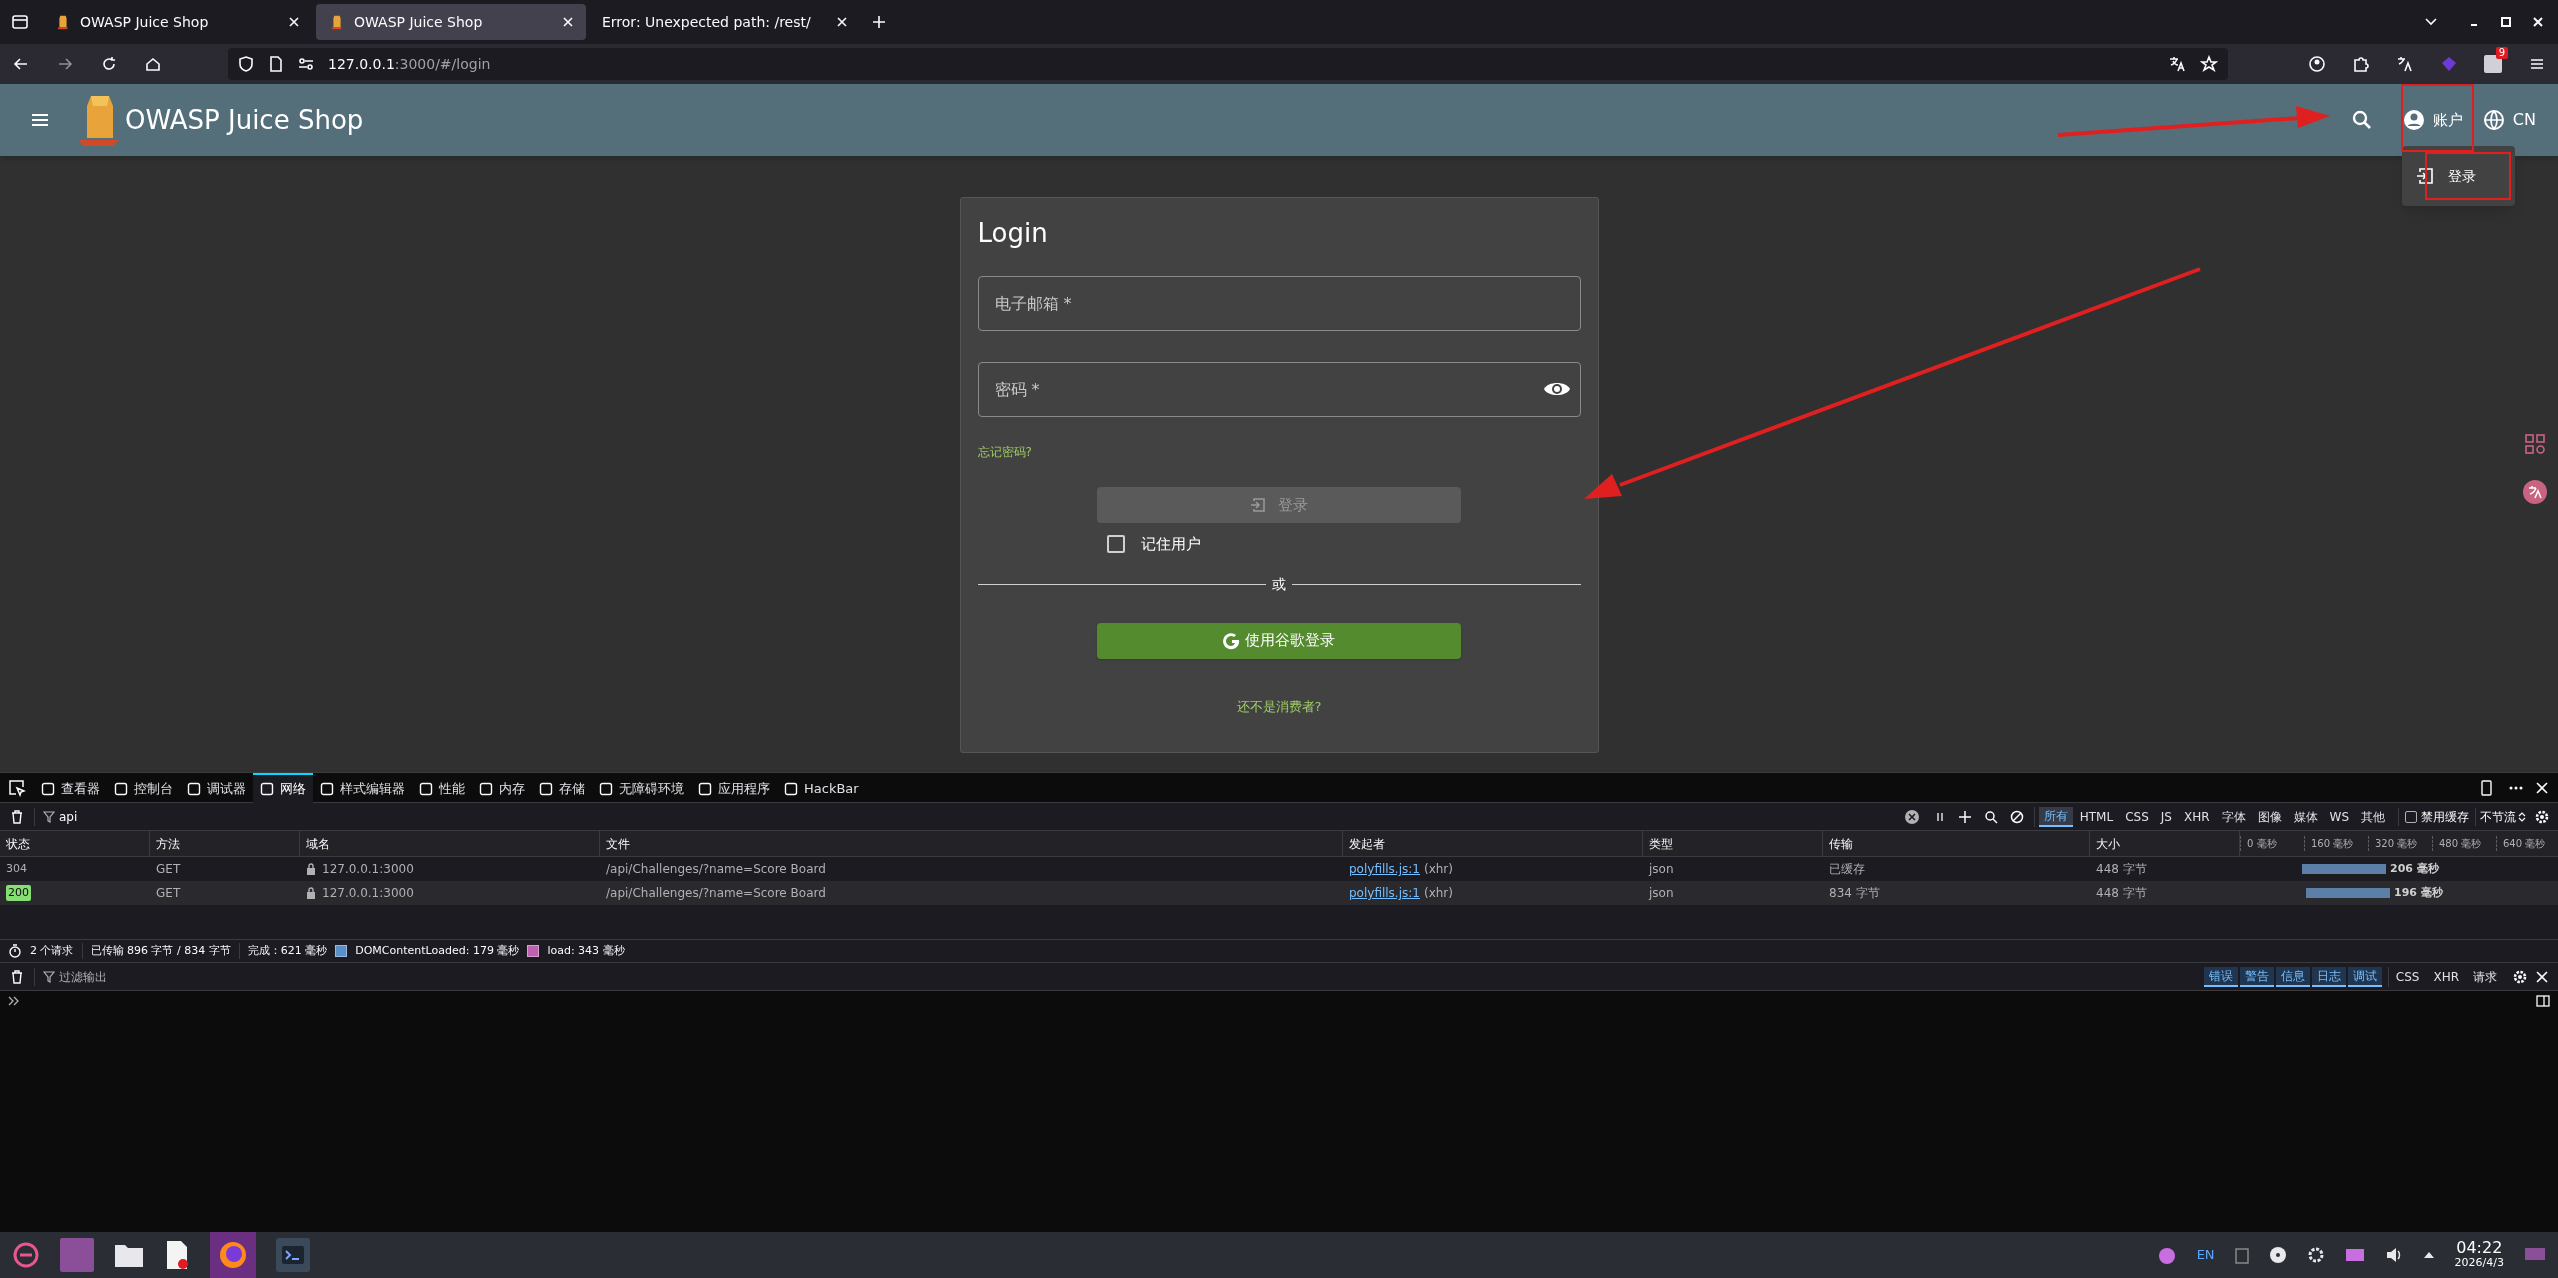 This screenshot has width=2558, height=1278. I want to click on column-header: 域名, so click(450, 843).